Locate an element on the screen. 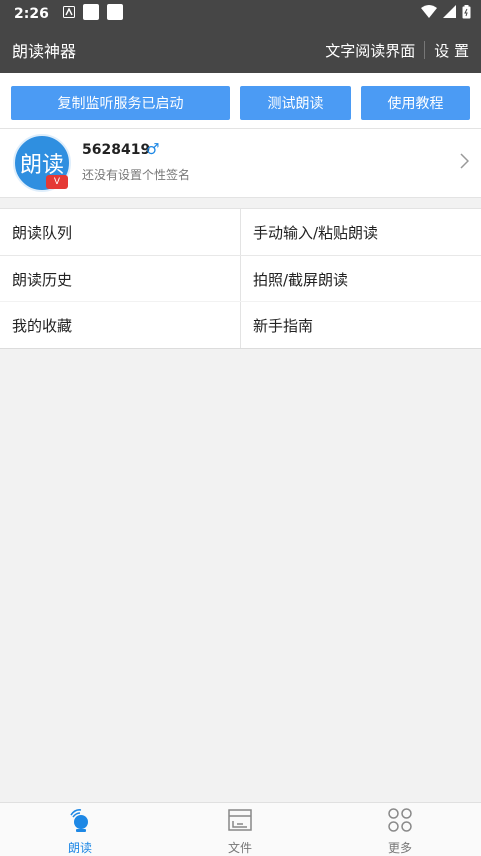 Image resolution: width=481 pixels, height=856 pixels. vip-badge-text: V is located at coordinates (57, 182).